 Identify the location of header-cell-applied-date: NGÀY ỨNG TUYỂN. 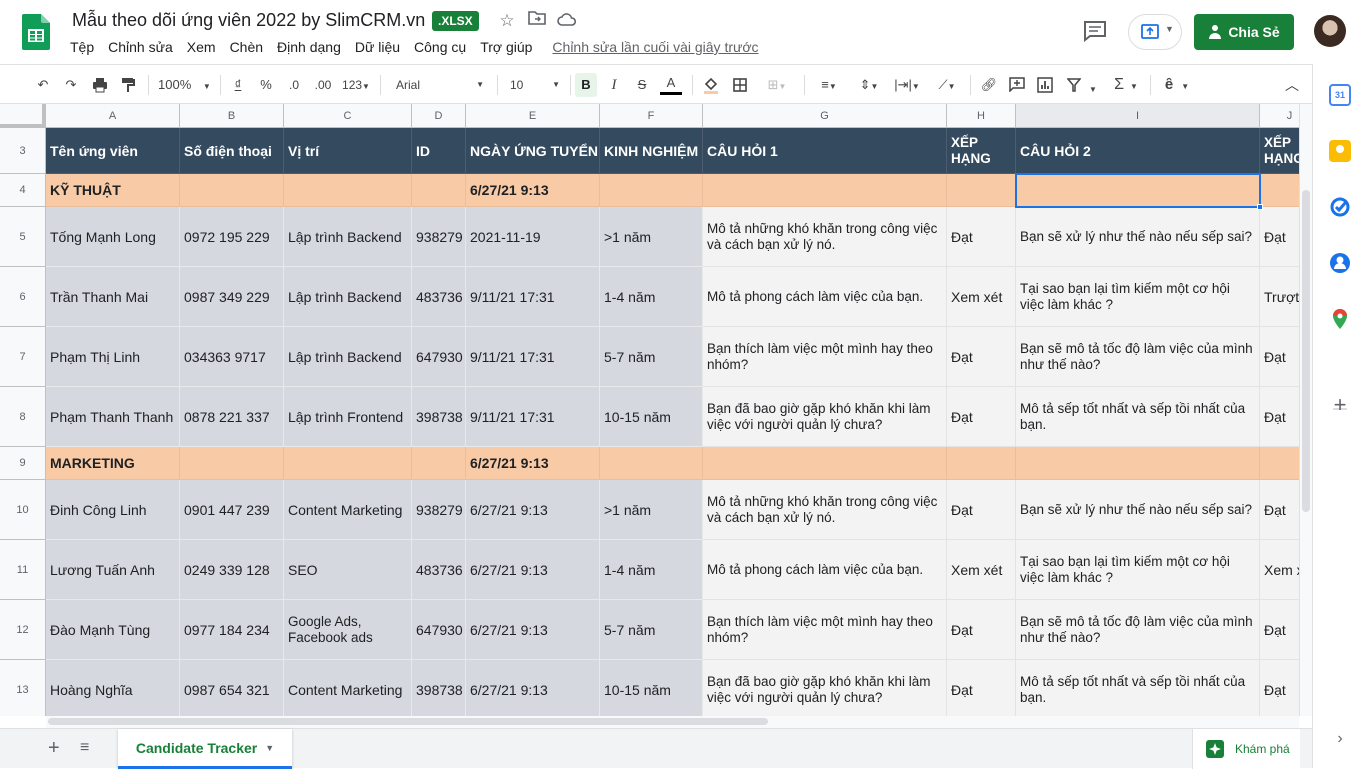
(533, 151).